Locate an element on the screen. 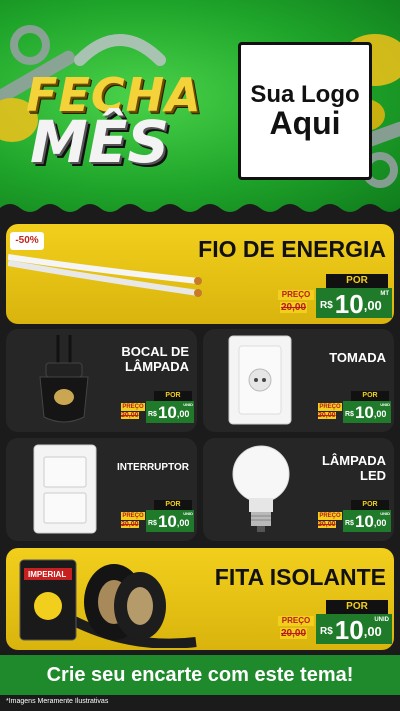 The image size is (400, 711). cta-text: Crie seu encarte com este tema! is located at coordinates (200, 675).